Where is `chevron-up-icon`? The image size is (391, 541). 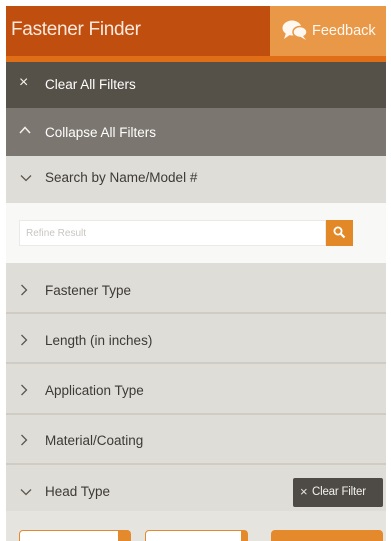 chevron-up-icon is located at coordinates (25, 130).